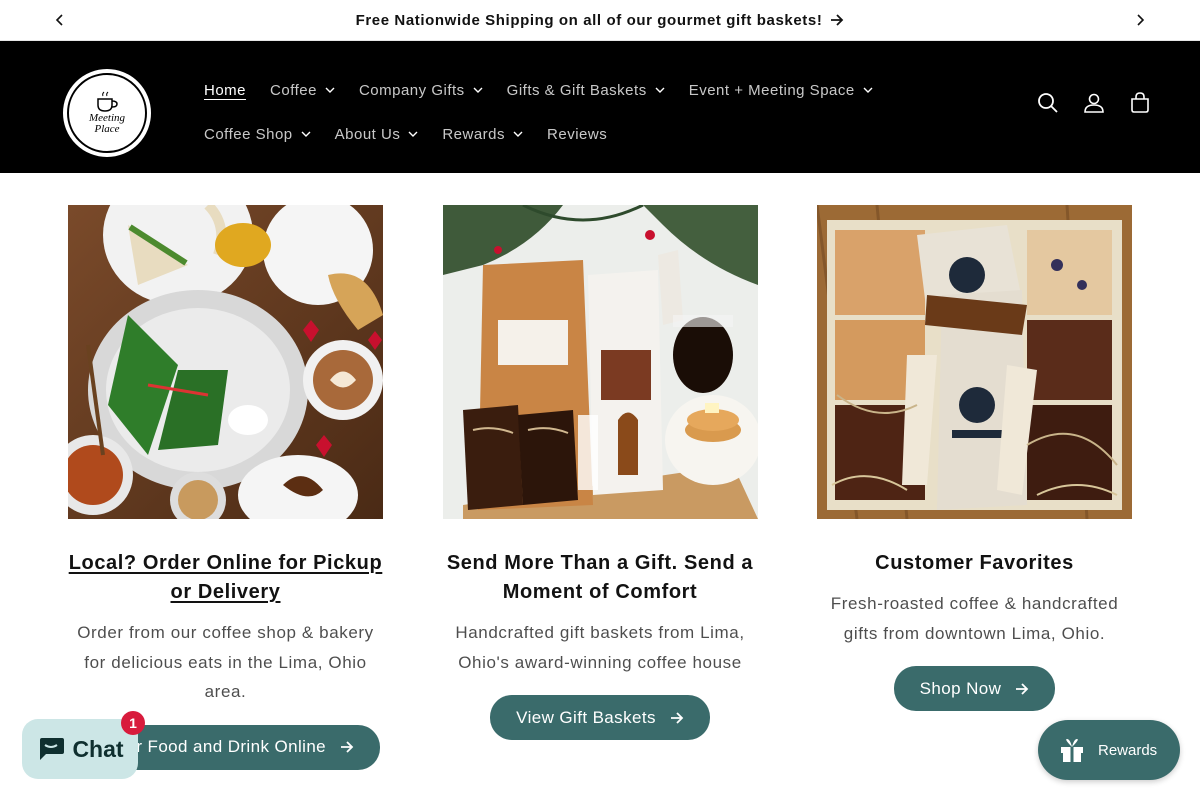 The width and height of the screenshot is (1200, 800). I want to click on logo: Meeting Place, so click(107, 113).